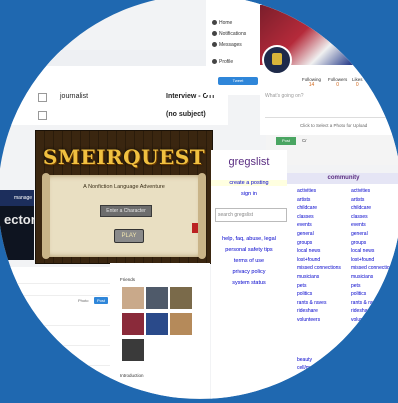 The width and height of the screenshot is (398, 403). Describe the element at coordinates (249, 250) in the screenshot. I see `safety-link: personal safety tips` at that location.